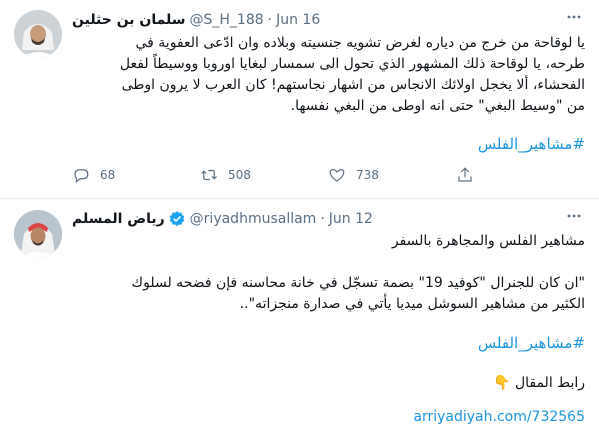 The image size is (599, 441). Describe the element at coordinates (502, 383) in the screenshot. I see `pointing-down-icon: 👇` at that location.